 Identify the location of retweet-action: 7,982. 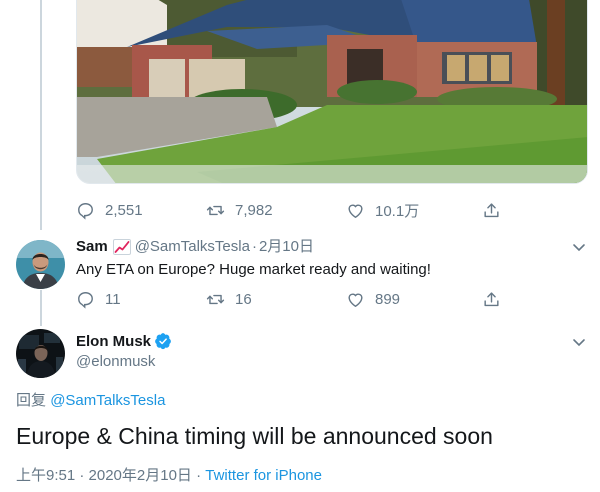
(276, 210).